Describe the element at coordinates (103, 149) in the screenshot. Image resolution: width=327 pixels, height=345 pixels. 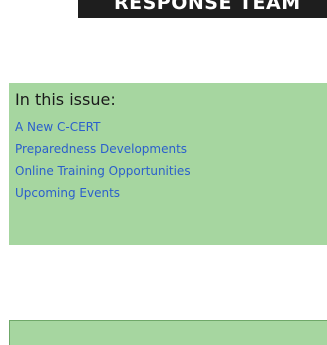
I see `toc-link-preparedness-developments: Preparedness Developments` at that location.